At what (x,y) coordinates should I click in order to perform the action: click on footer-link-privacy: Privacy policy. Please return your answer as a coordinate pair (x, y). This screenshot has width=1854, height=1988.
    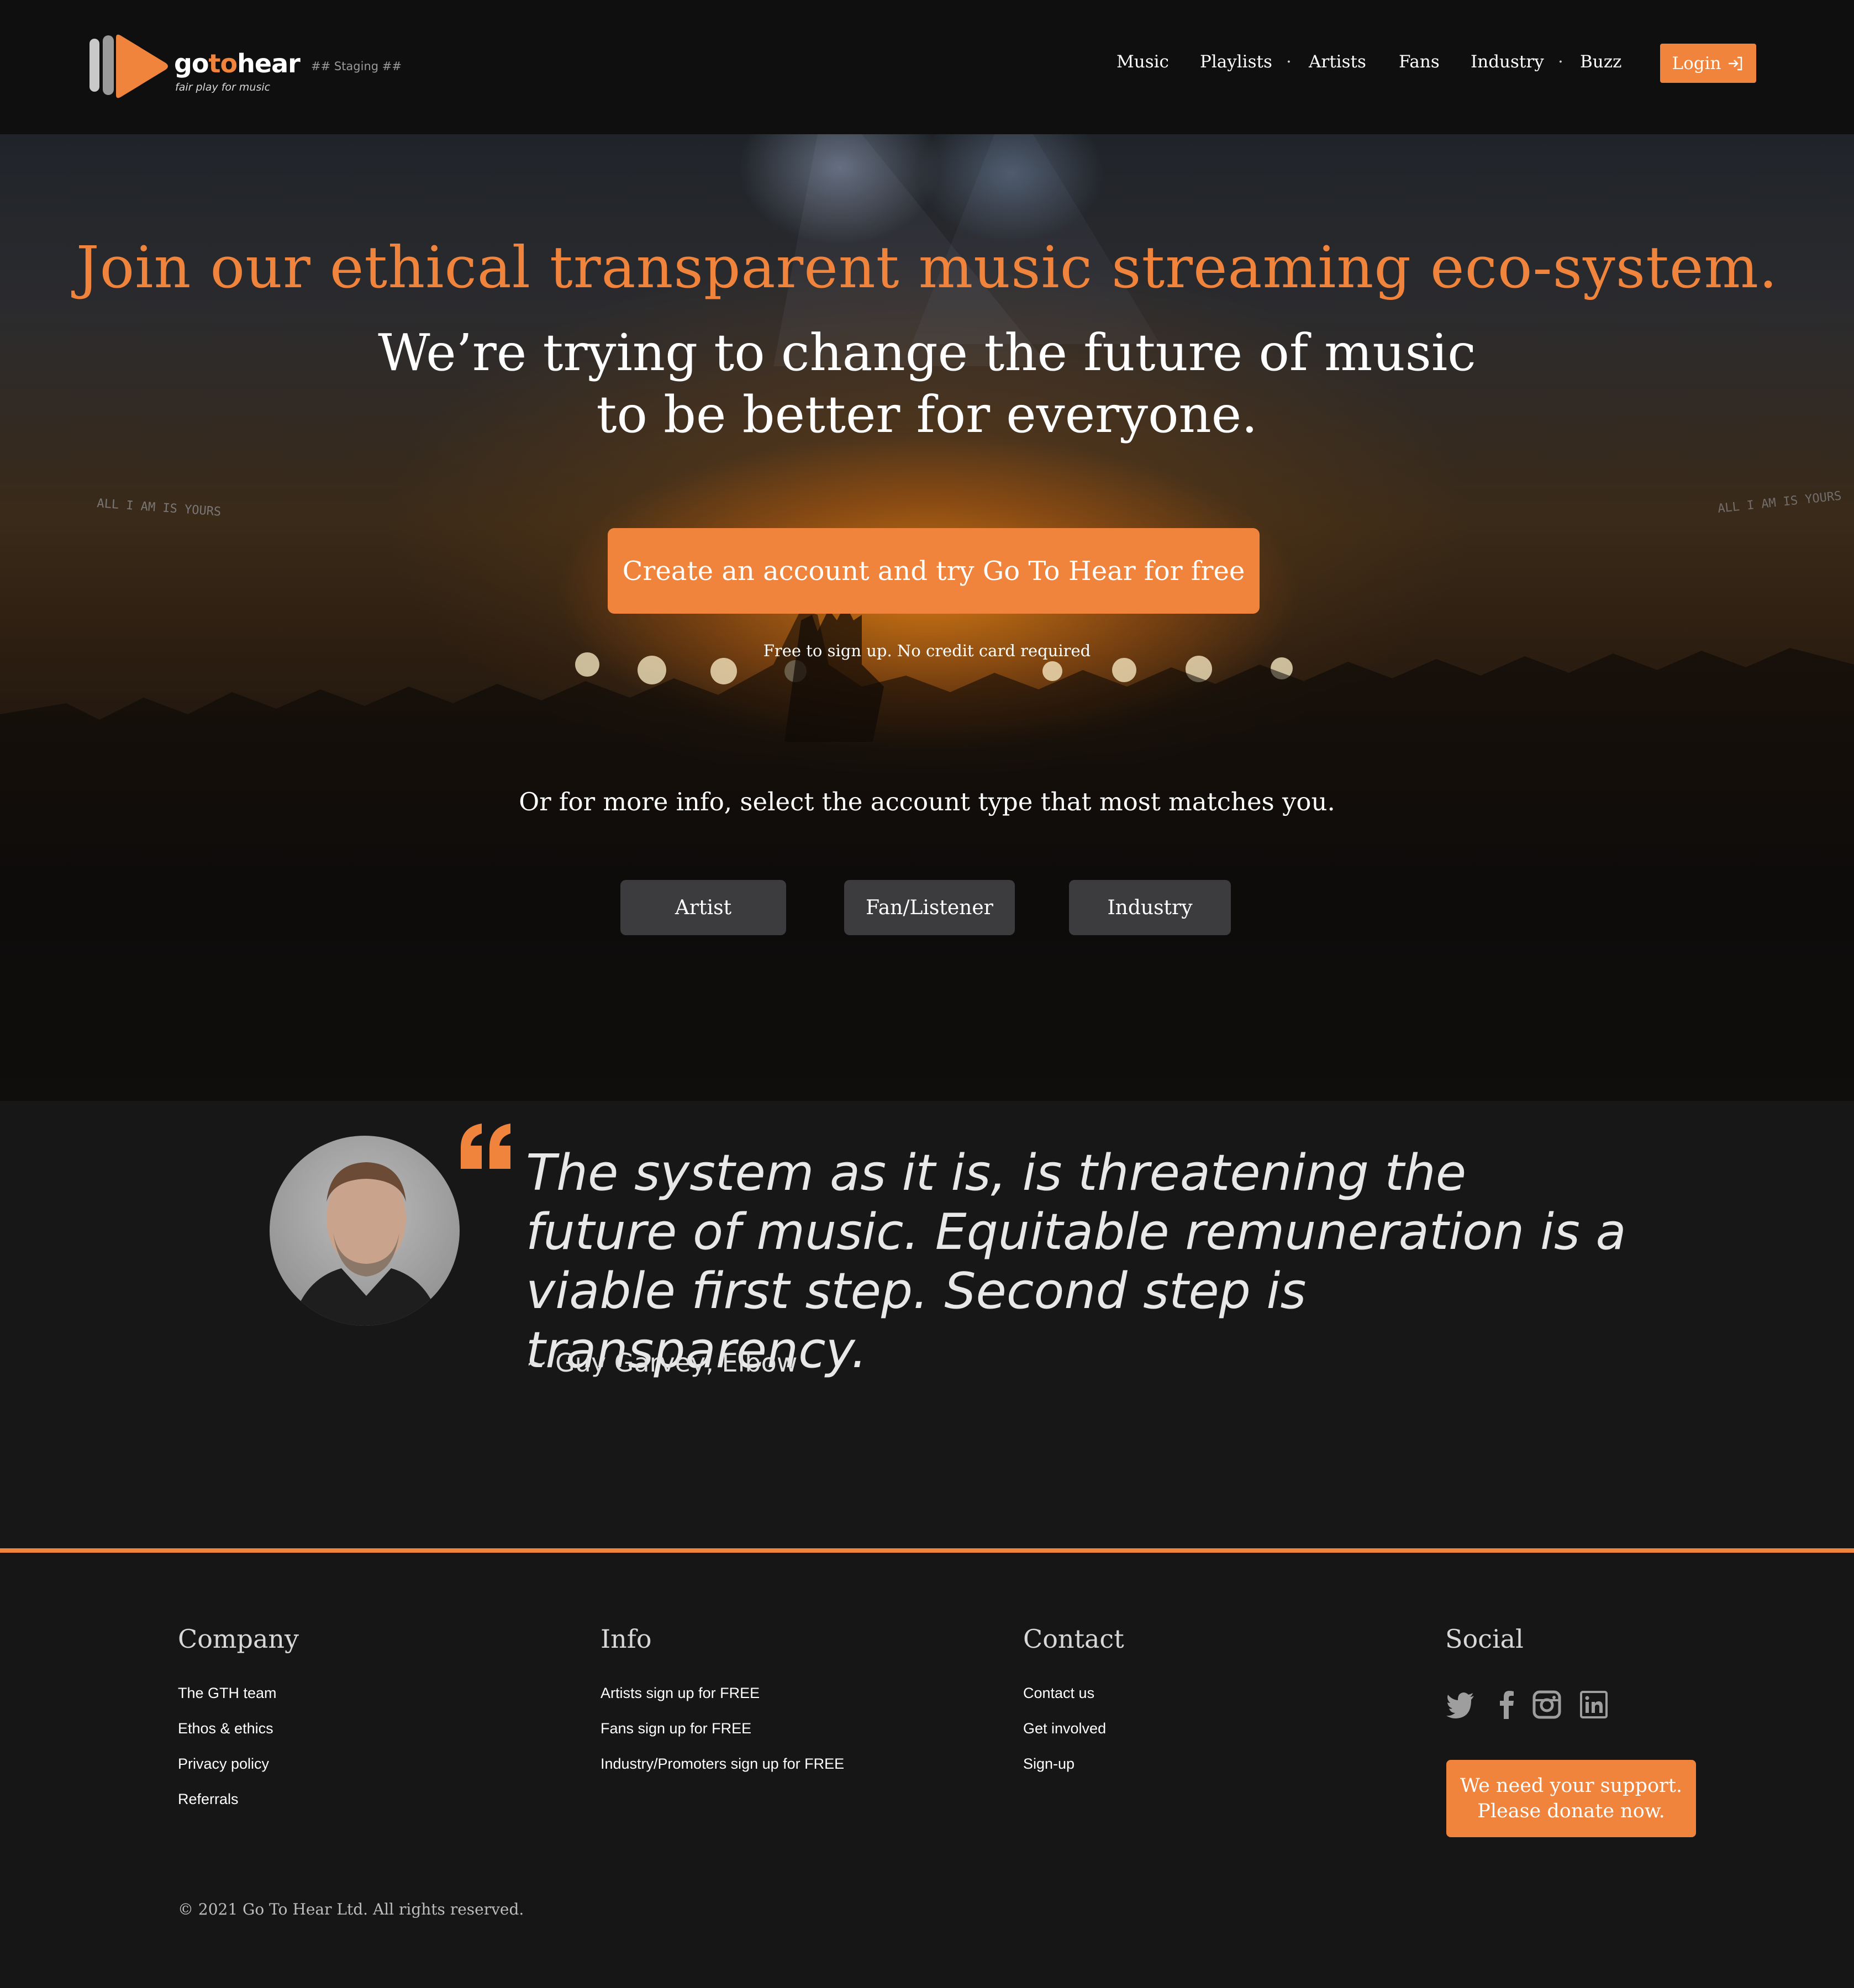
    Looking at the image, I should click on (223, 1764).